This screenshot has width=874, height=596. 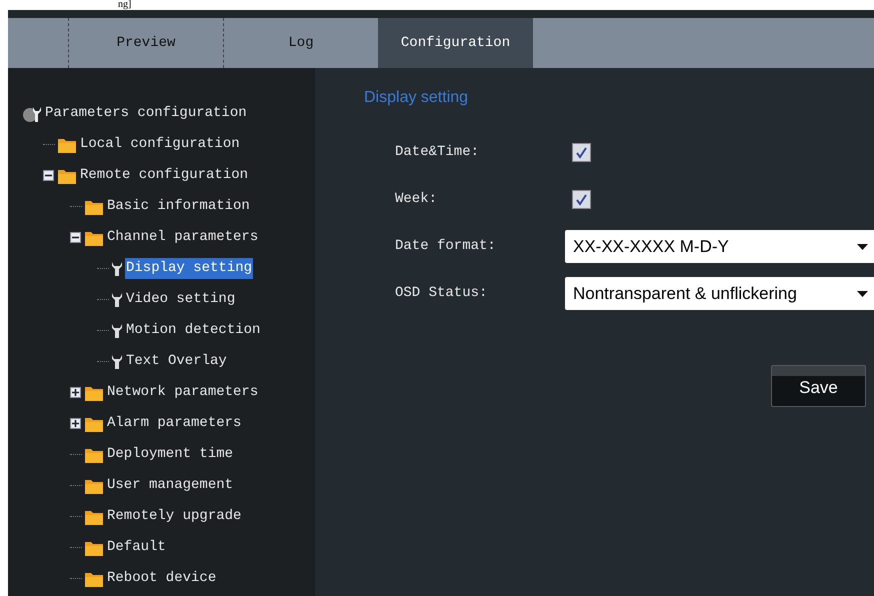 I want to click on tree-item: Text Overlay, so click(x=176, y=361).